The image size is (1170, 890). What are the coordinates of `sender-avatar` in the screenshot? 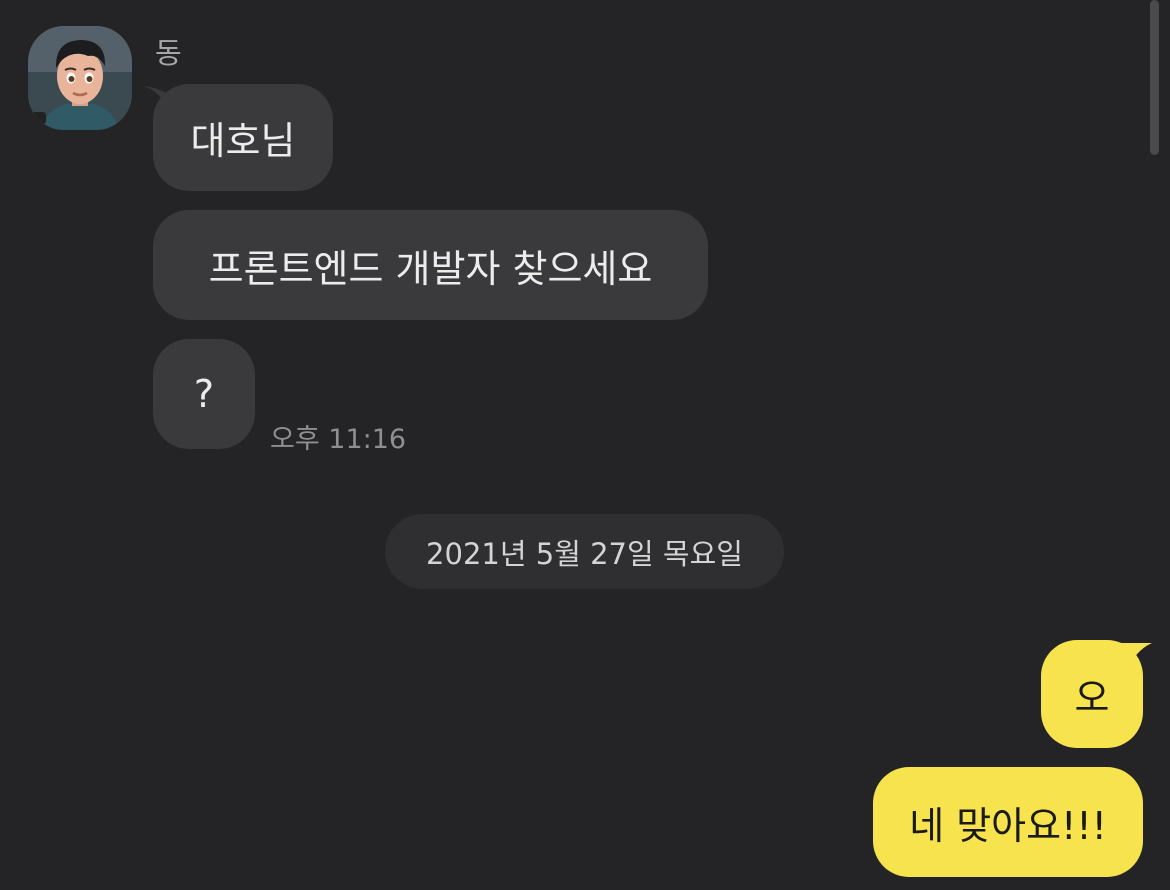 It's located at (80, 78).